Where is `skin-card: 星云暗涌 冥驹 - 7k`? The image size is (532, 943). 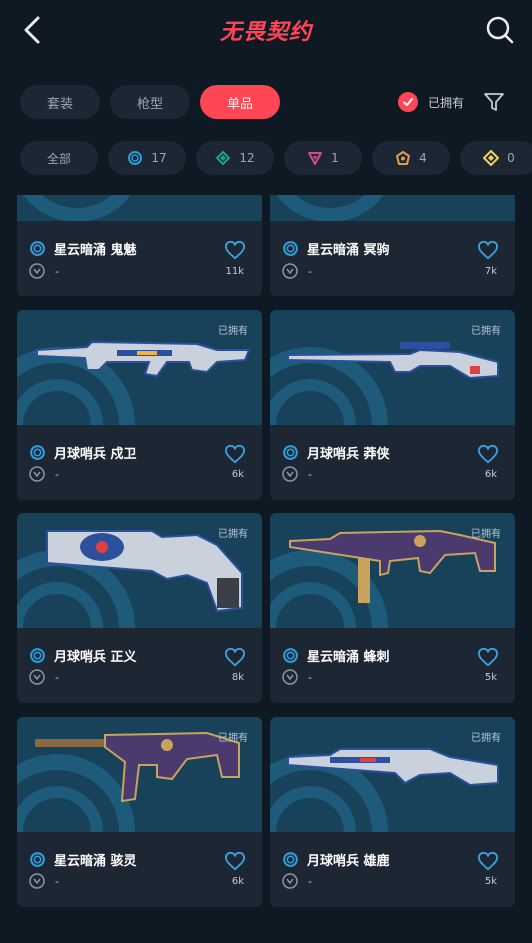 skin-card: 星云暗涌 冥驹 - 7k is located at coordinates (392, 245).